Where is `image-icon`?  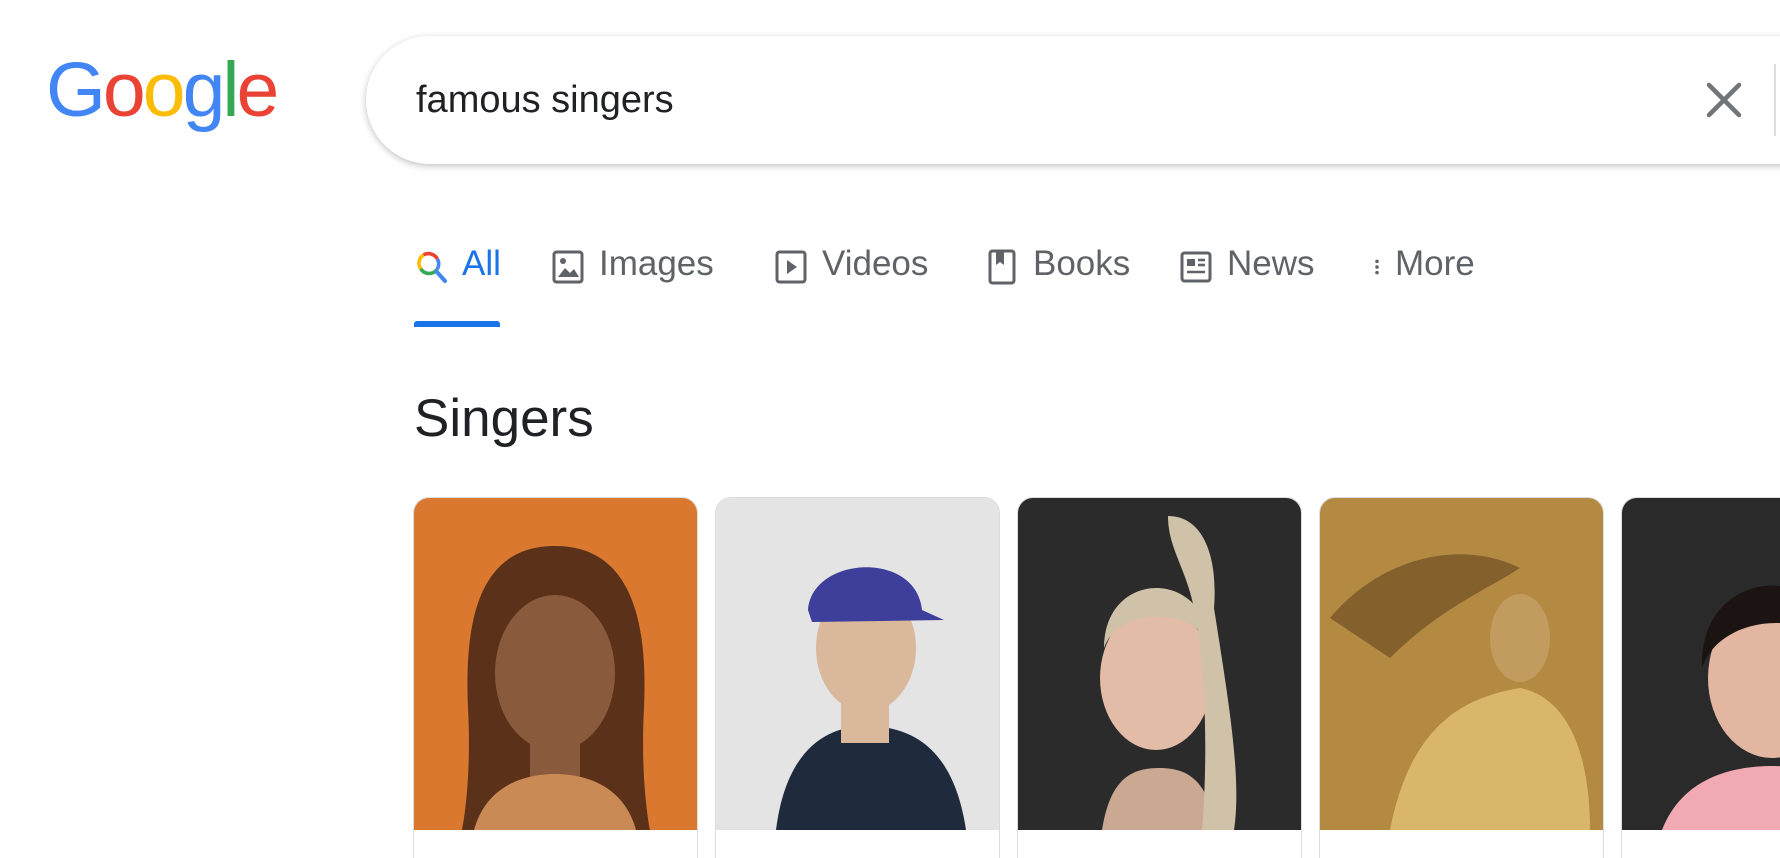 image-icon is located at coordinates (568, 267).